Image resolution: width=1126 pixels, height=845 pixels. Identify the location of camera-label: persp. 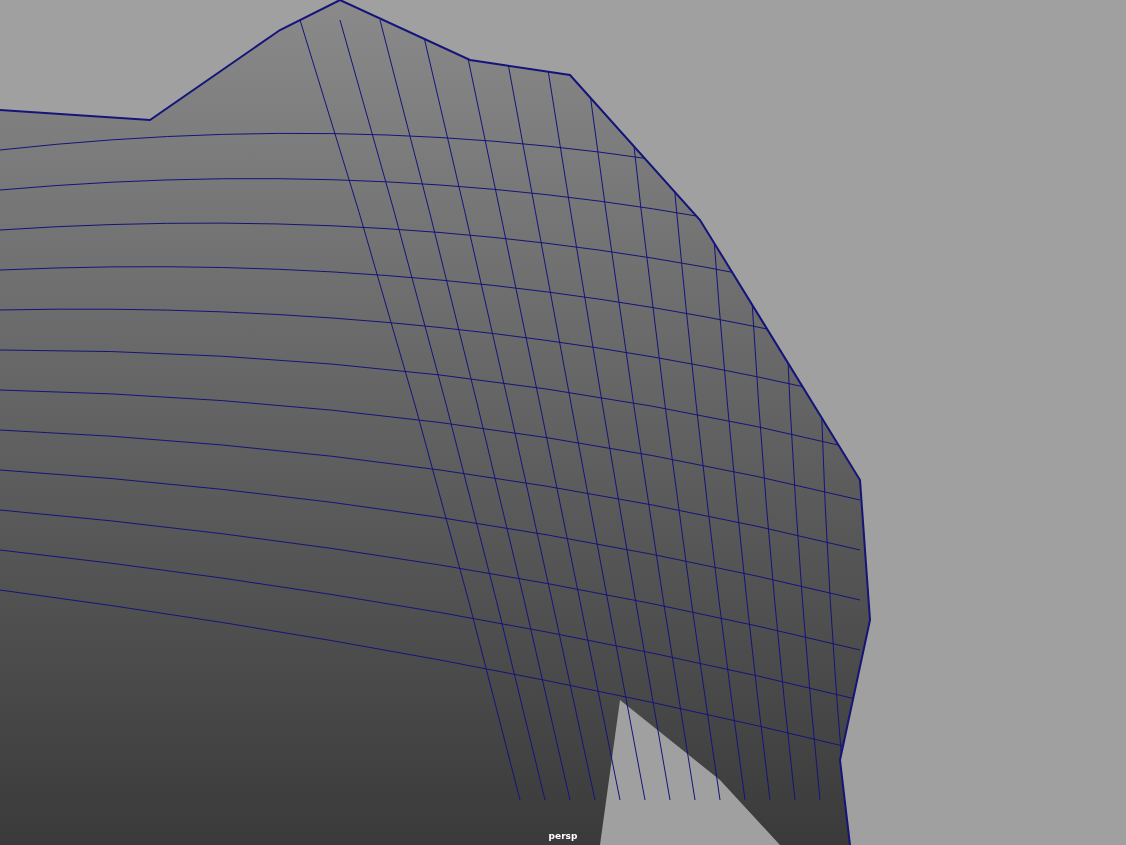
(563, 837).